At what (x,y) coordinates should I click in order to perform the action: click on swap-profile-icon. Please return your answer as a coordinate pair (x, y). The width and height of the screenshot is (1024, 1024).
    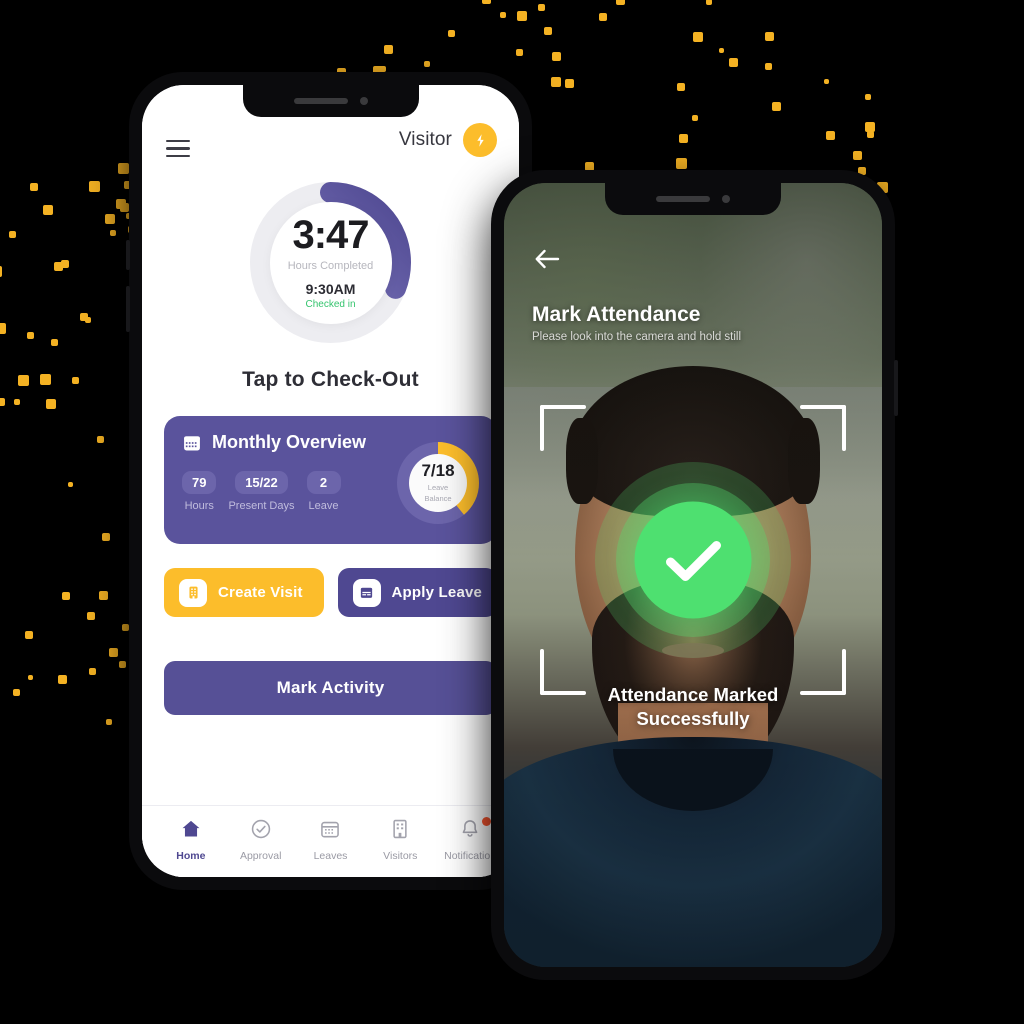
    Looking at the image, I should click on (480, 140).